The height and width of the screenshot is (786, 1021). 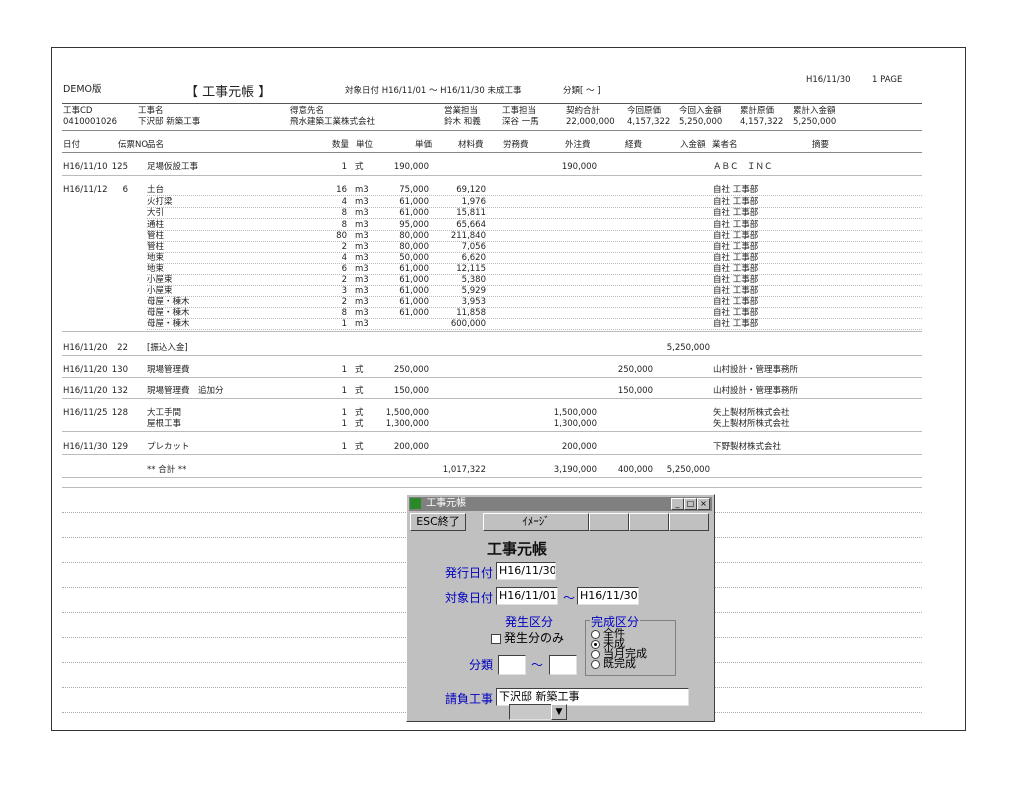 I want to click on bunrui-label: 分類, so click(x=481, y=665).